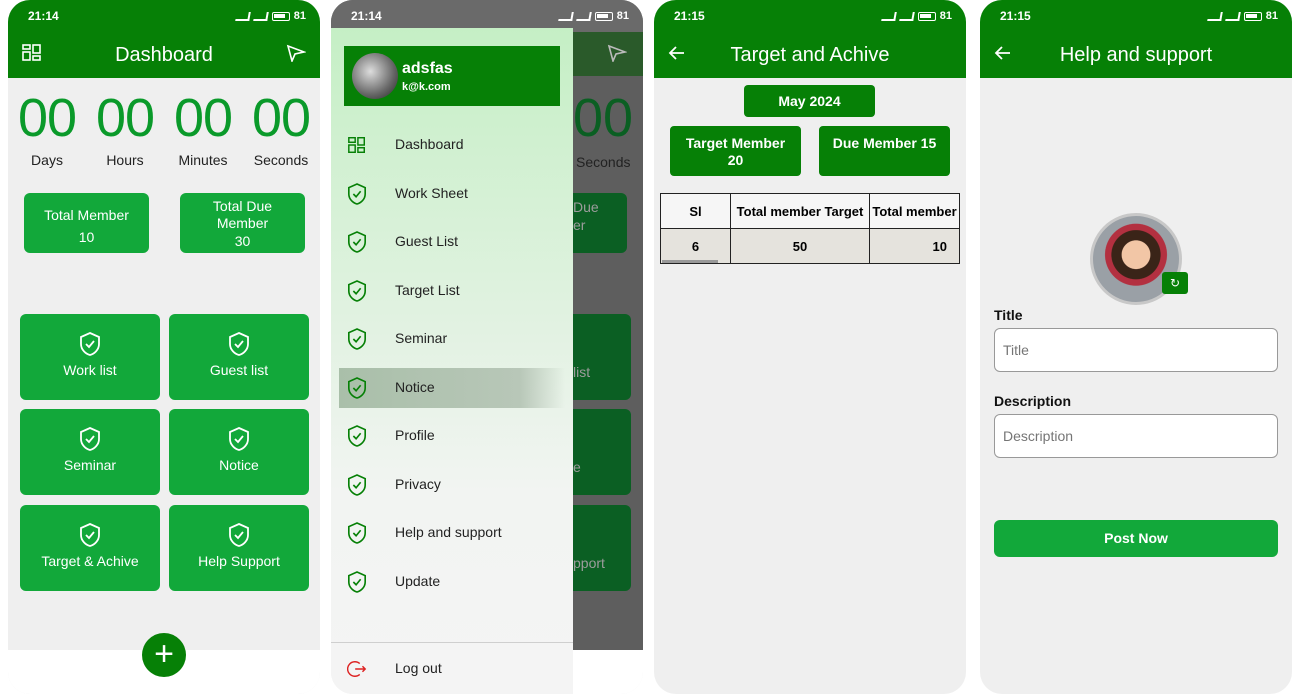  I want to click on app-bar: Target and Achive, so click(810, 55).